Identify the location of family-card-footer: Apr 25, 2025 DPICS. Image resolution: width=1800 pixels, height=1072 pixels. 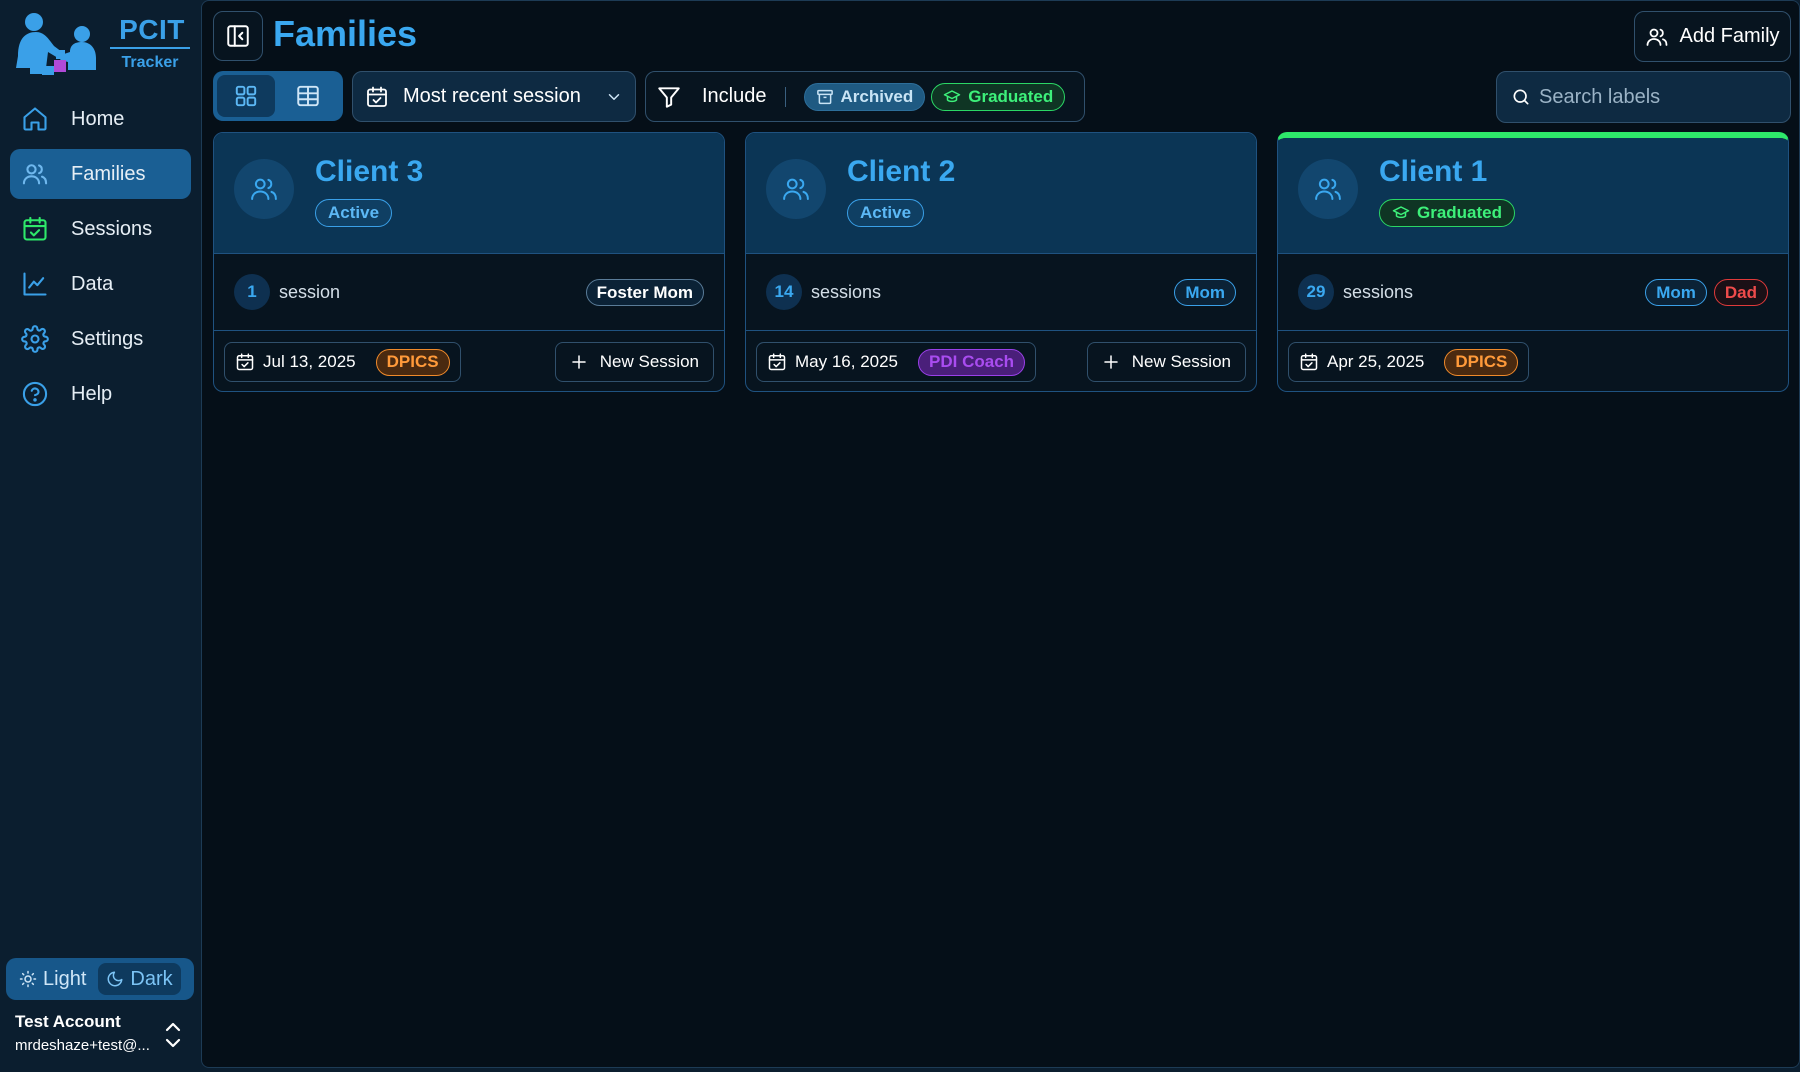
(1533, 361).